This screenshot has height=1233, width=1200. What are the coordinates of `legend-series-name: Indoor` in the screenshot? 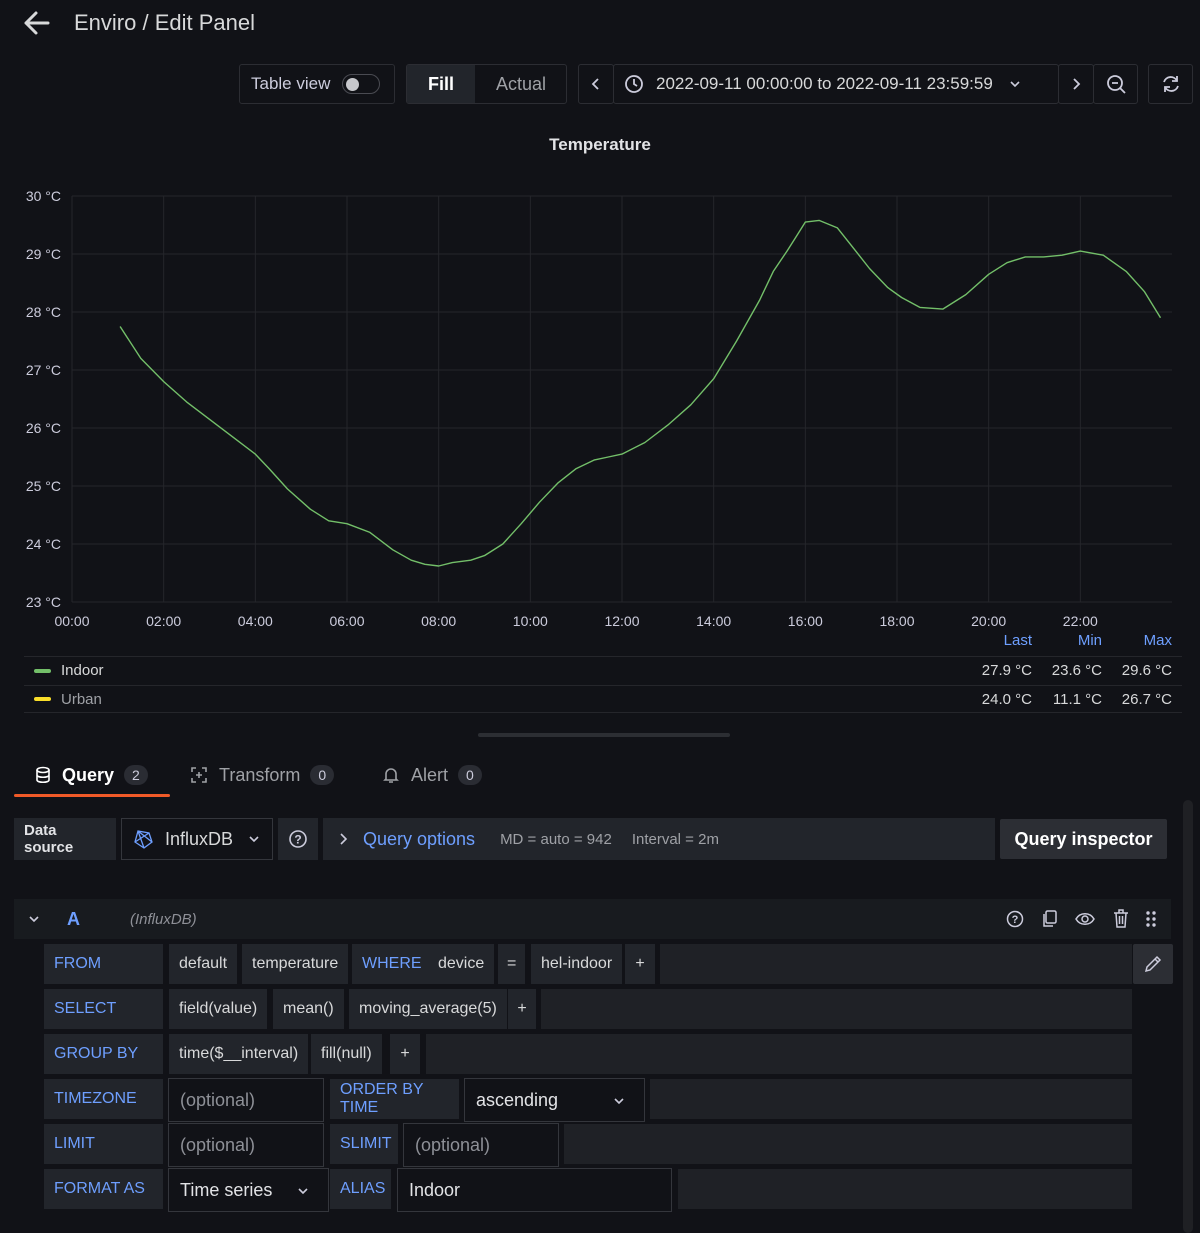 It's located at (82, 670).